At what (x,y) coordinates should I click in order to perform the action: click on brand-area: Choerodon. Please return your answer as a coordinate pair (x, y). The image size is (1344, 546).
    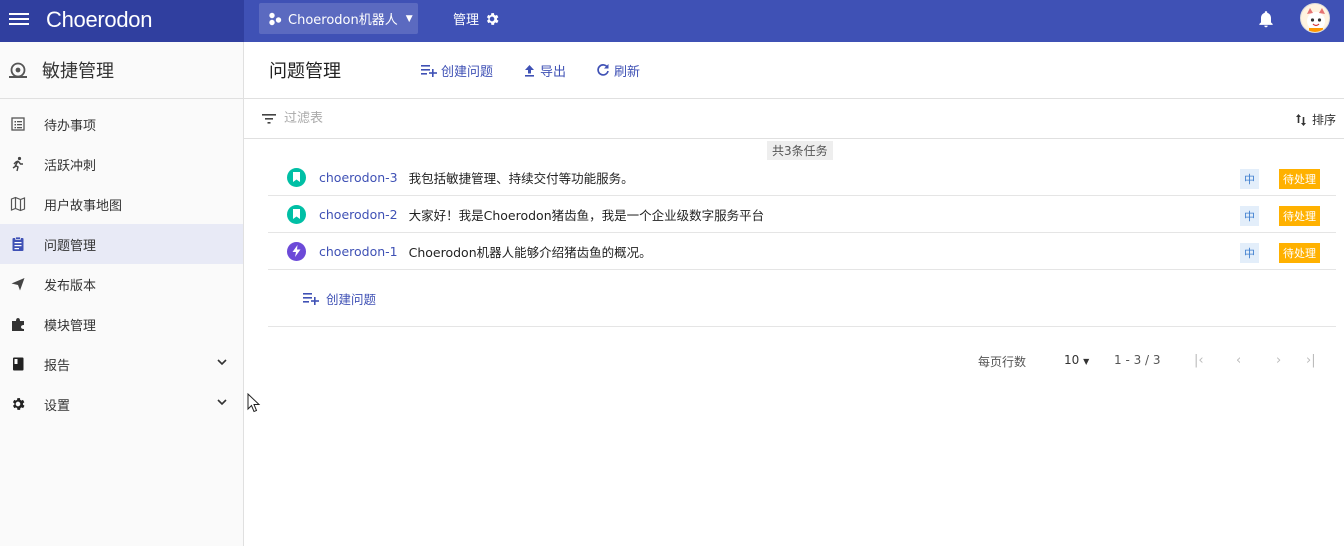
    Looking at the image, I should click on (122, 21).